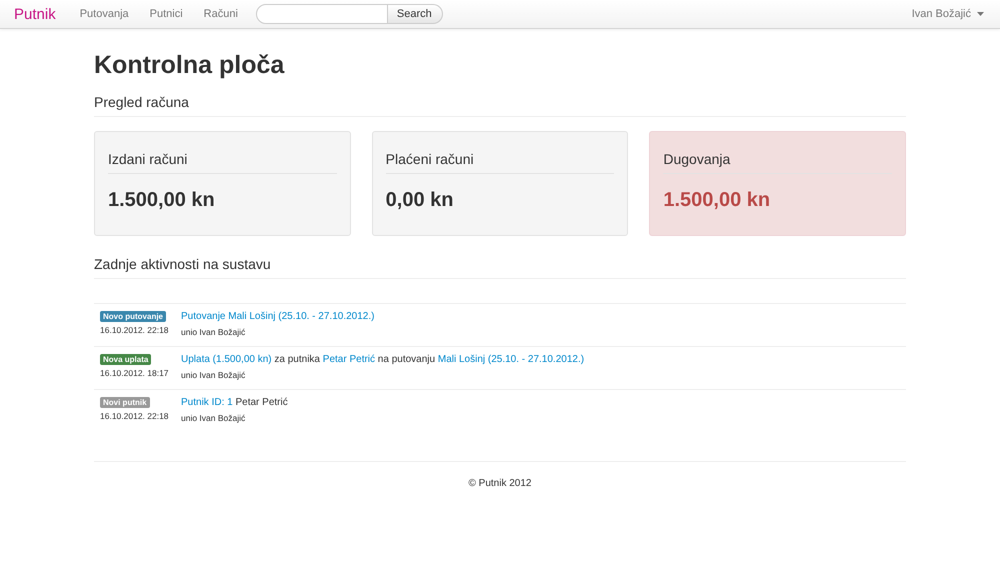  Describe the element at coordinates (500, 475) in the screenshot. I see `footer-text: © Putnik 2012` at that location.